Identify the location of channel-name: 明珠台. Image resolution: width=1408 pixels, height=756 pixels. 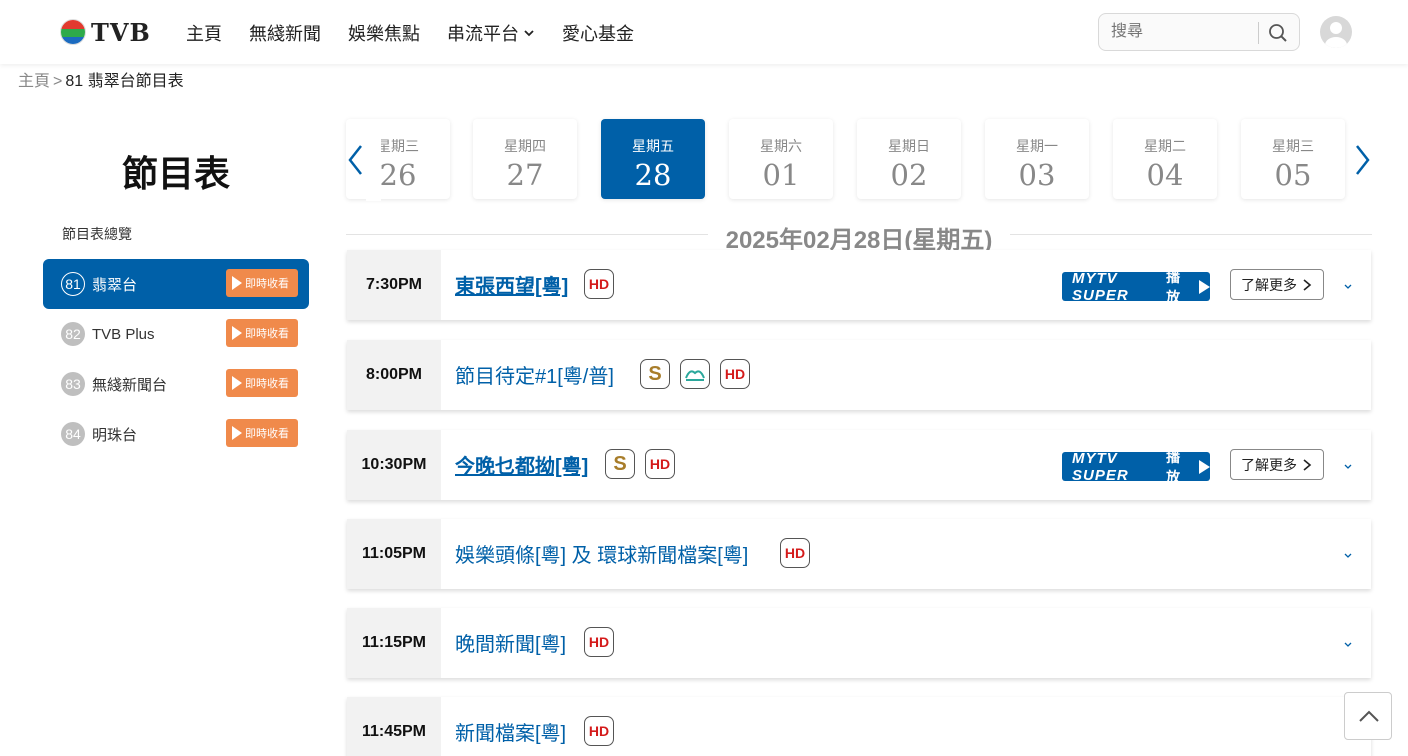
(115, 435).